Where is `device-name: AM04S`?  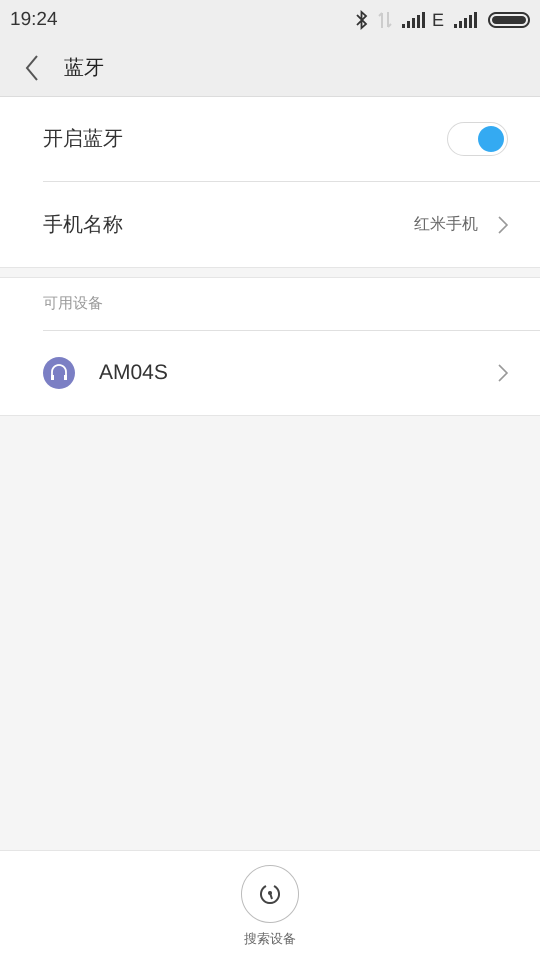 device-name: AM04S is located at coordinates (133, 373).